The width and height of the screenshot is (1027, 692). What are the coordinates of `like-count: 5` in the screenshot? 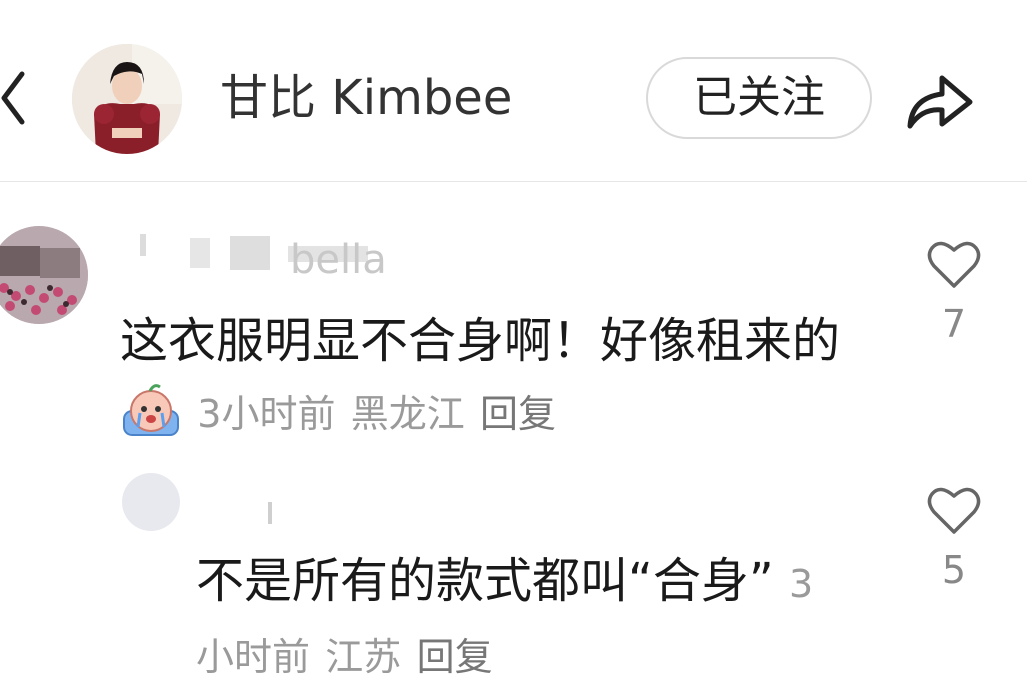 It's located at (954, 570).